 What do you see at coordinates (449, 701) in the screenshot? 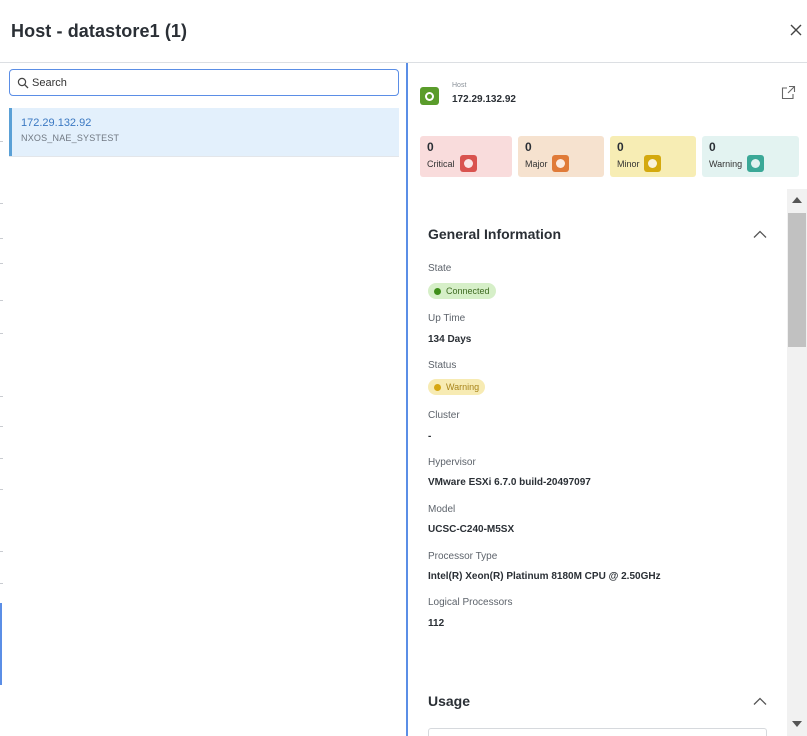
I see `usage-title: Usage` at bounding box center [449, 701].